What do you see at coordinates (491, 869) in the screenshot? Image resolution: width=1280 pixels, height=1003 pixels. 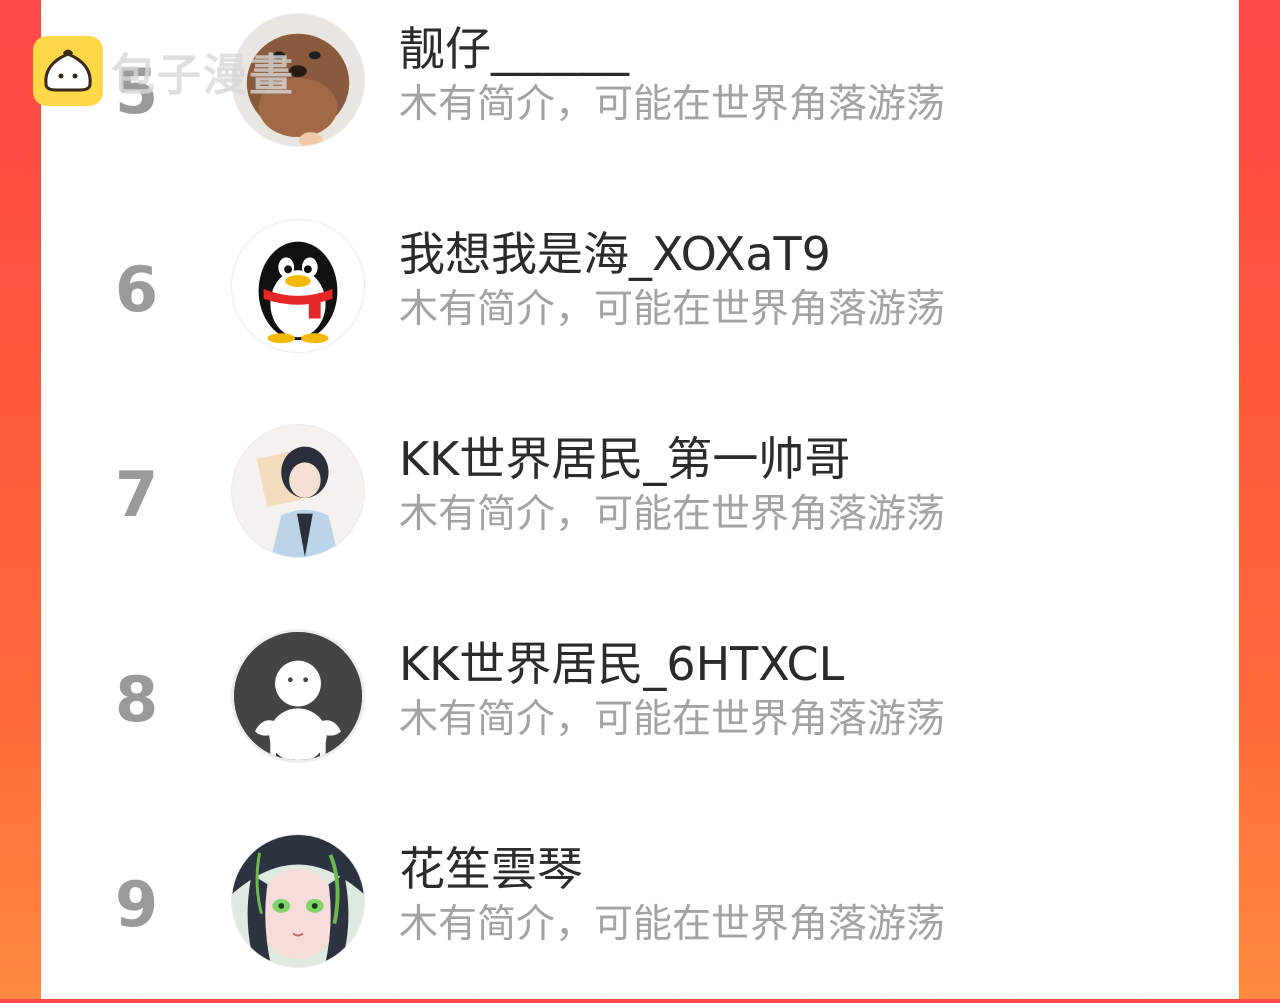 I see `user-name: 花笙雲琴` at bounding box center [491, 869].